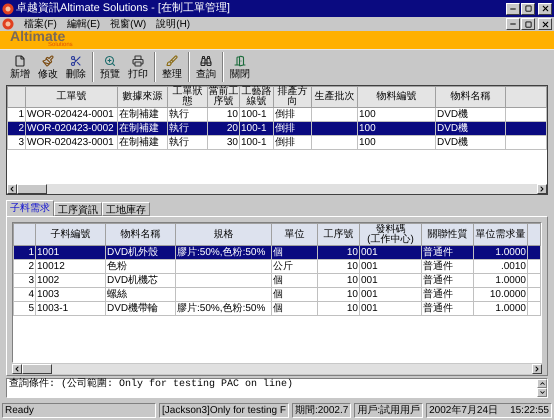  I want to click on status-text: 用戶:試用用戶, so click(388, 410).